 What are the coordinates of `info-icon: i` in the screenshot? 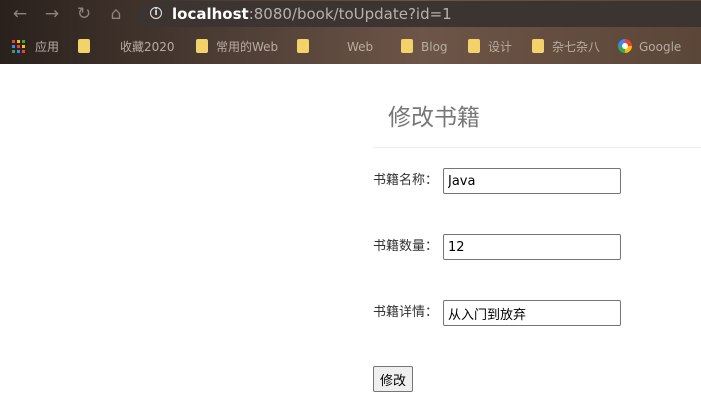 It's located at (156, 13).